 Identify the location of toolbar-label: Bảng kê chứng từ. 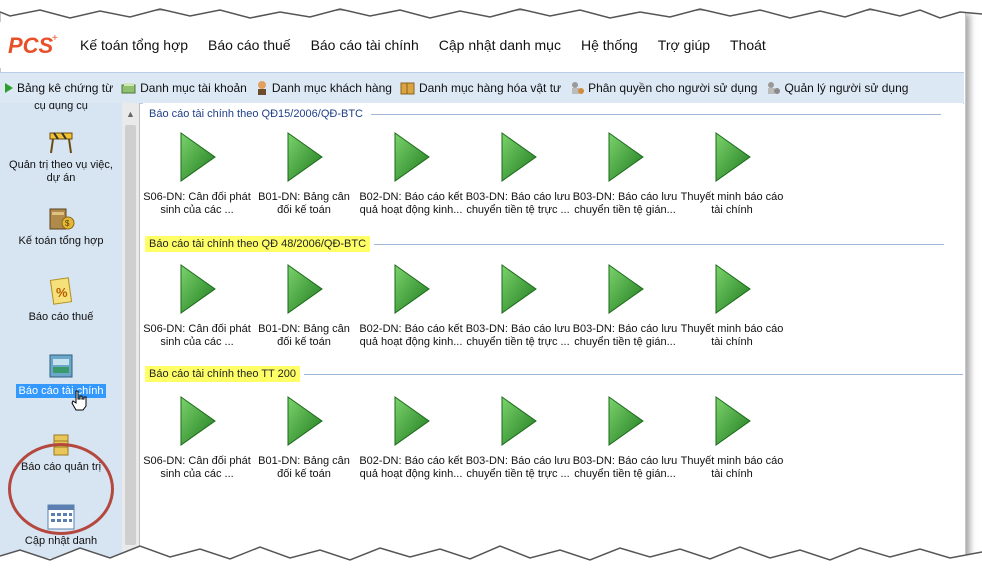
(65, 88).